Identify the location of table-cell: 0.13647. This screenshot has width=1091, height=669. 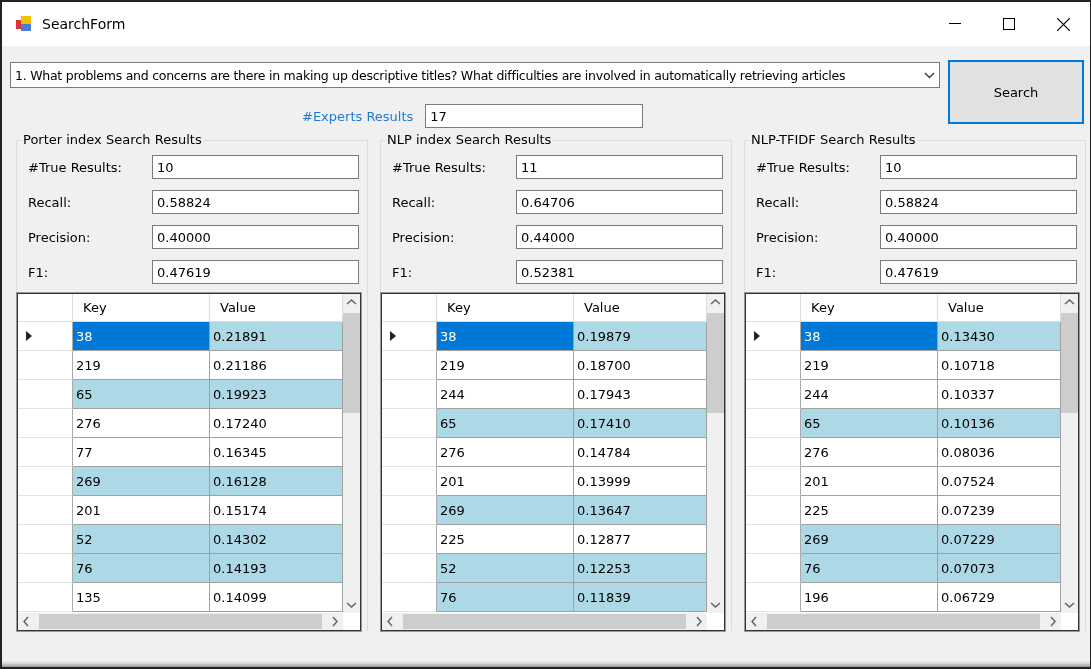
(640, 510).